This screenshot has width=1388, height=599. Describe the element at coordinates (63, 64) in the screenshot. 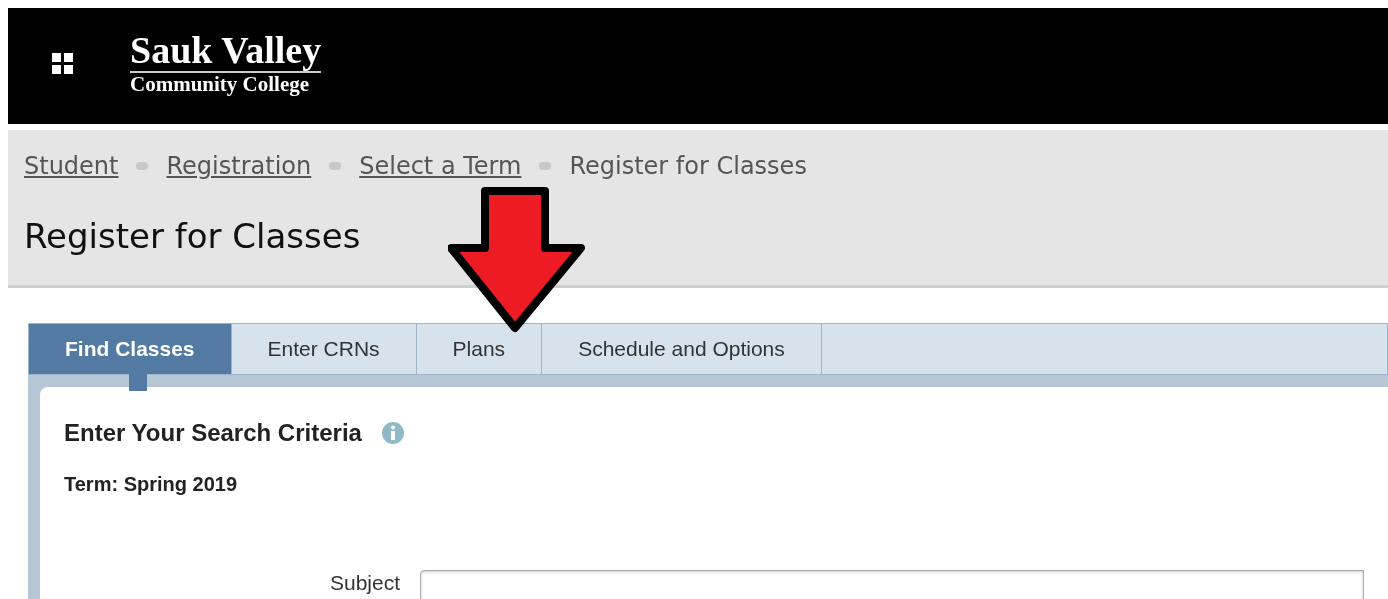

I see `apps-menu-icon` at that location.